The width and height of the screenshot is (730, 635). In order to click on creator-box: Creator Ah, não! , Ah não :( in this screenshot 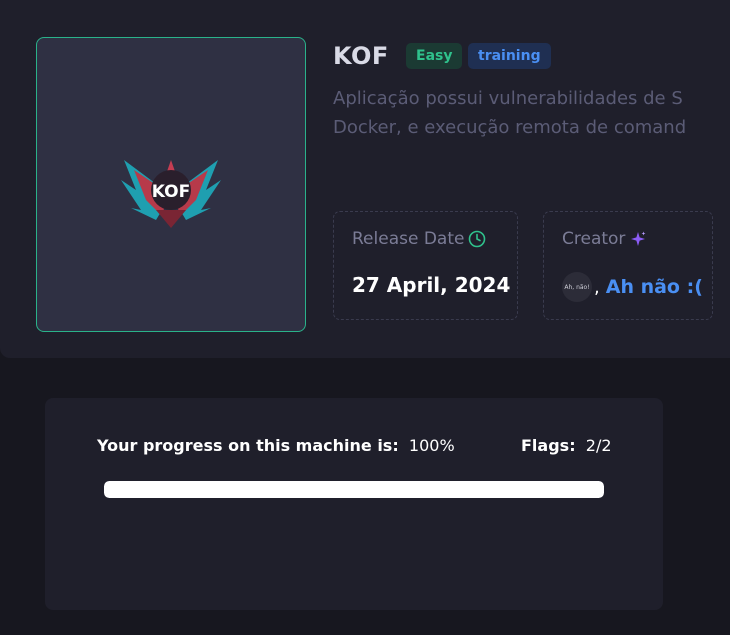, I will do `click(628, 265)`.